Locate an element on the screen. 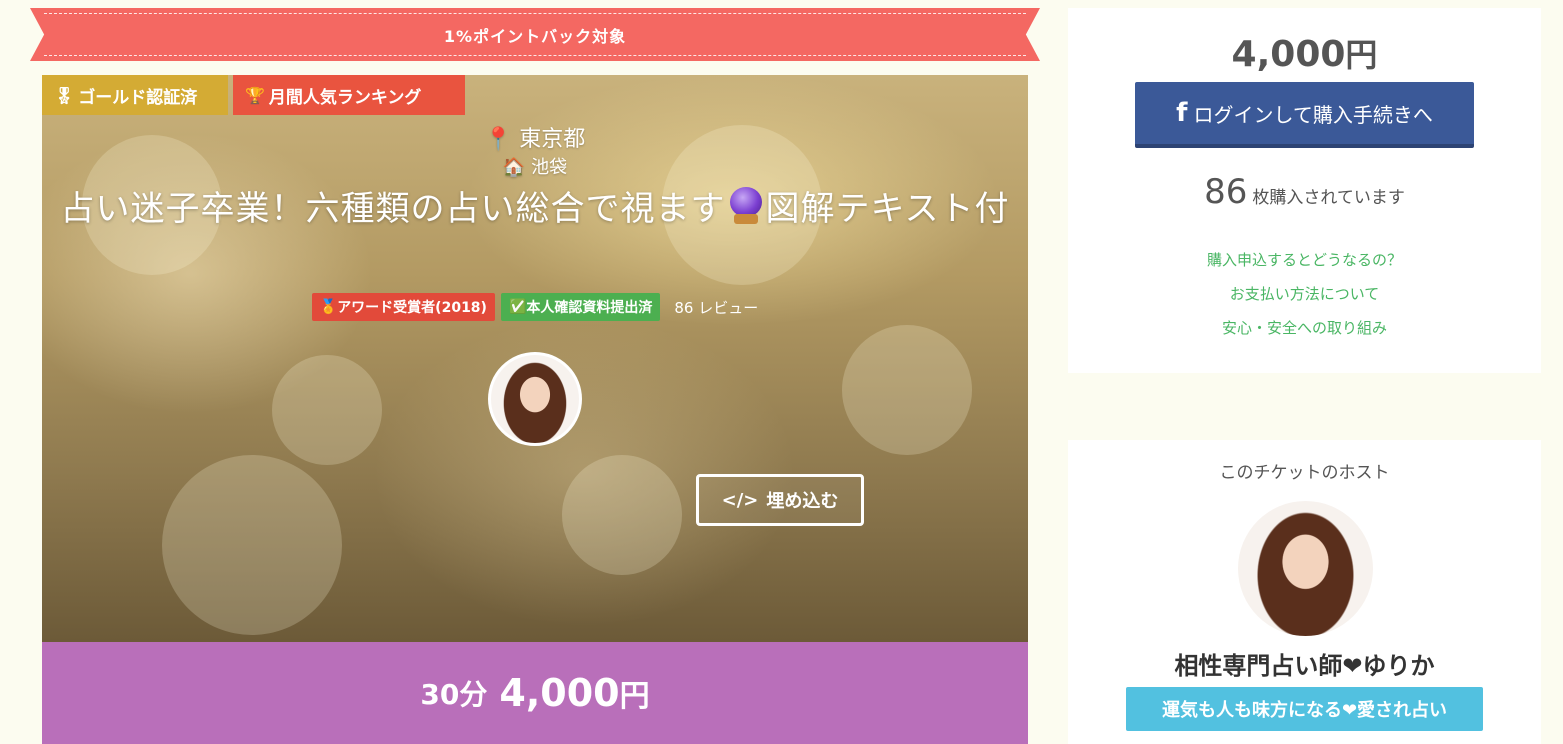 Image resolution: width=1563 pixels, height=744 pixels. purchase-price-amount: 4,000 is located at coordinates (1288, 54).